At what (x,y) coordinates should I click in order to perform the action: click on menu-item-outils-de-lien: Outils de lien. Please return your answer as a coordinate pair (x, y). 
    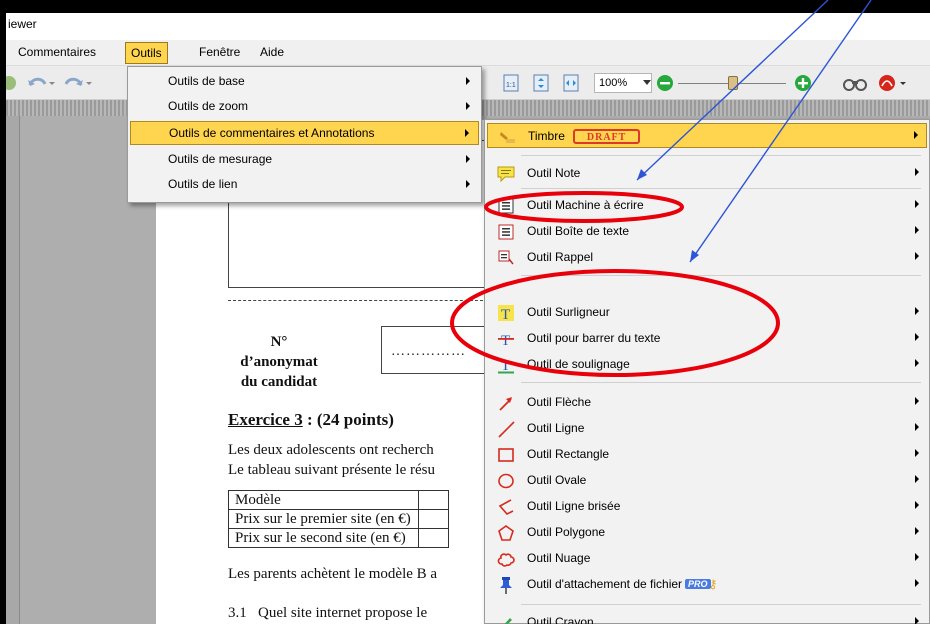
    Looking at the image, I should click on (304, 185).